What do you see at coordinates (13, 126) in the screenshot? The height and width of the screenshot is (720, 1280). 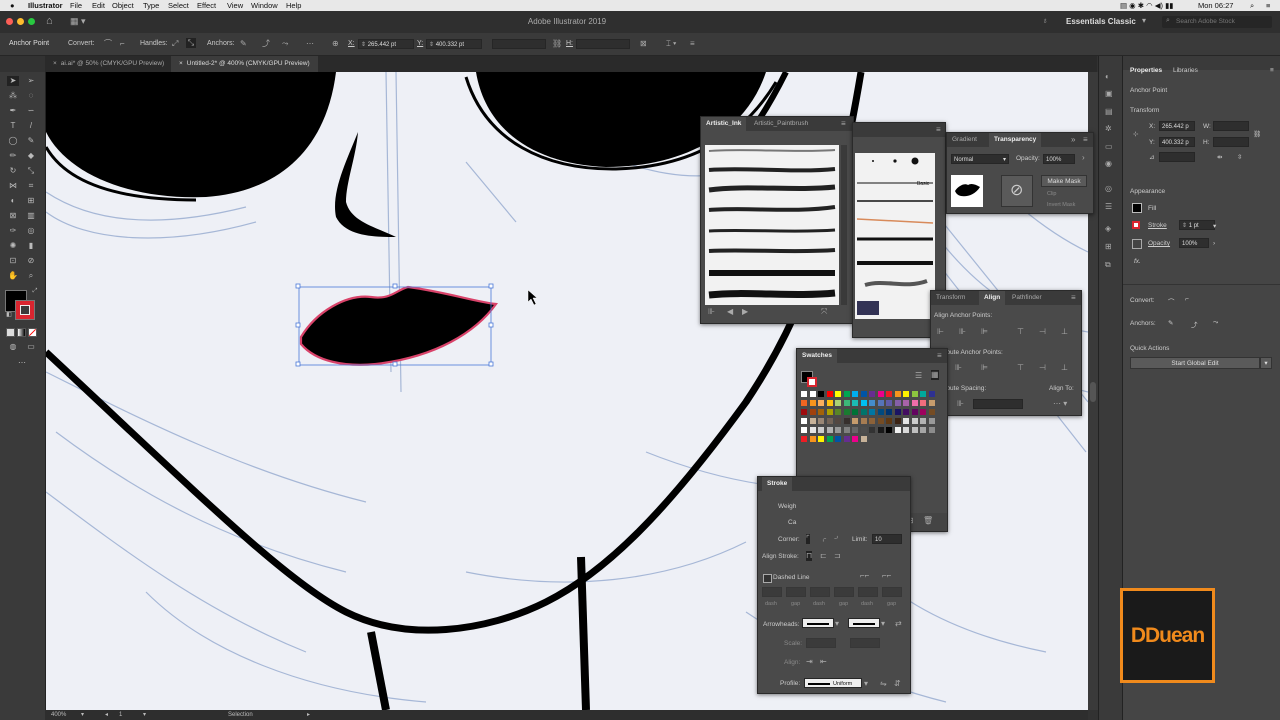 I see `type-tool-icon: T` at bounding box center [13, 126].